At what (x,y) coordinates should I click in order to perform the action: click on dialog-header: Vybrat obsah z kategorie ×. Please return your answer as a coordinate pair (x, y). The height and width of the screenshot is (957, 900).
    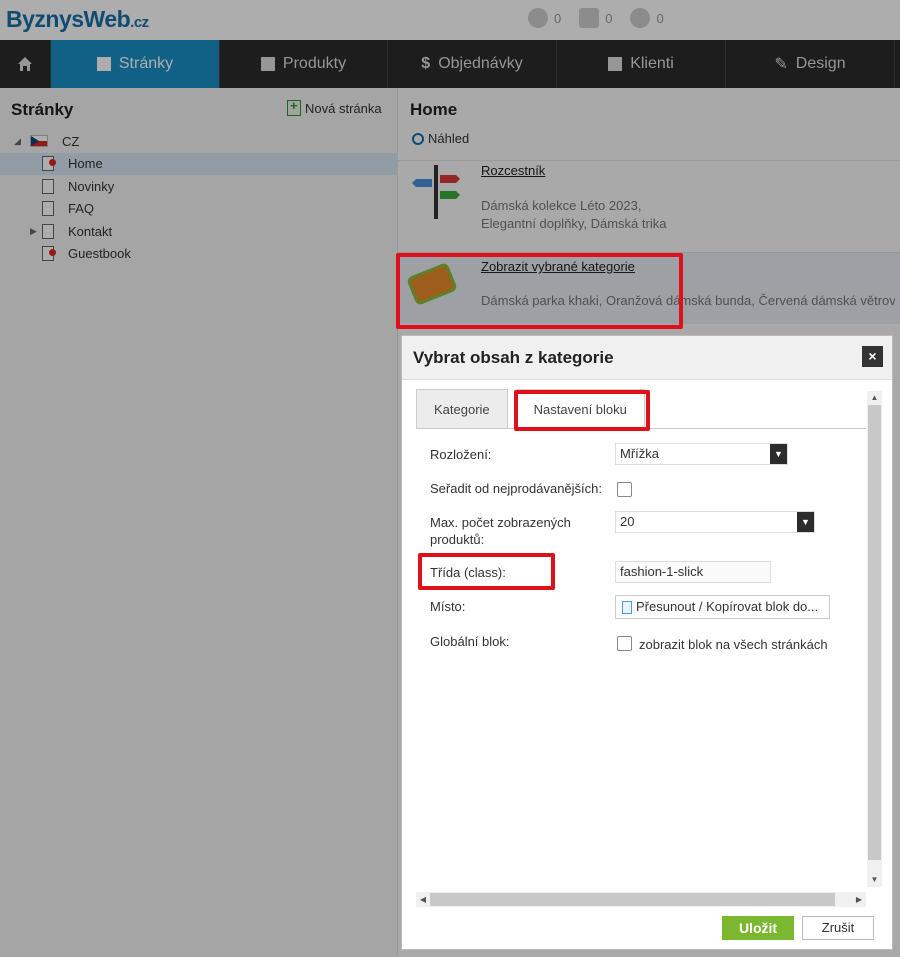
    Looking at the image, I should click on (647, 358).